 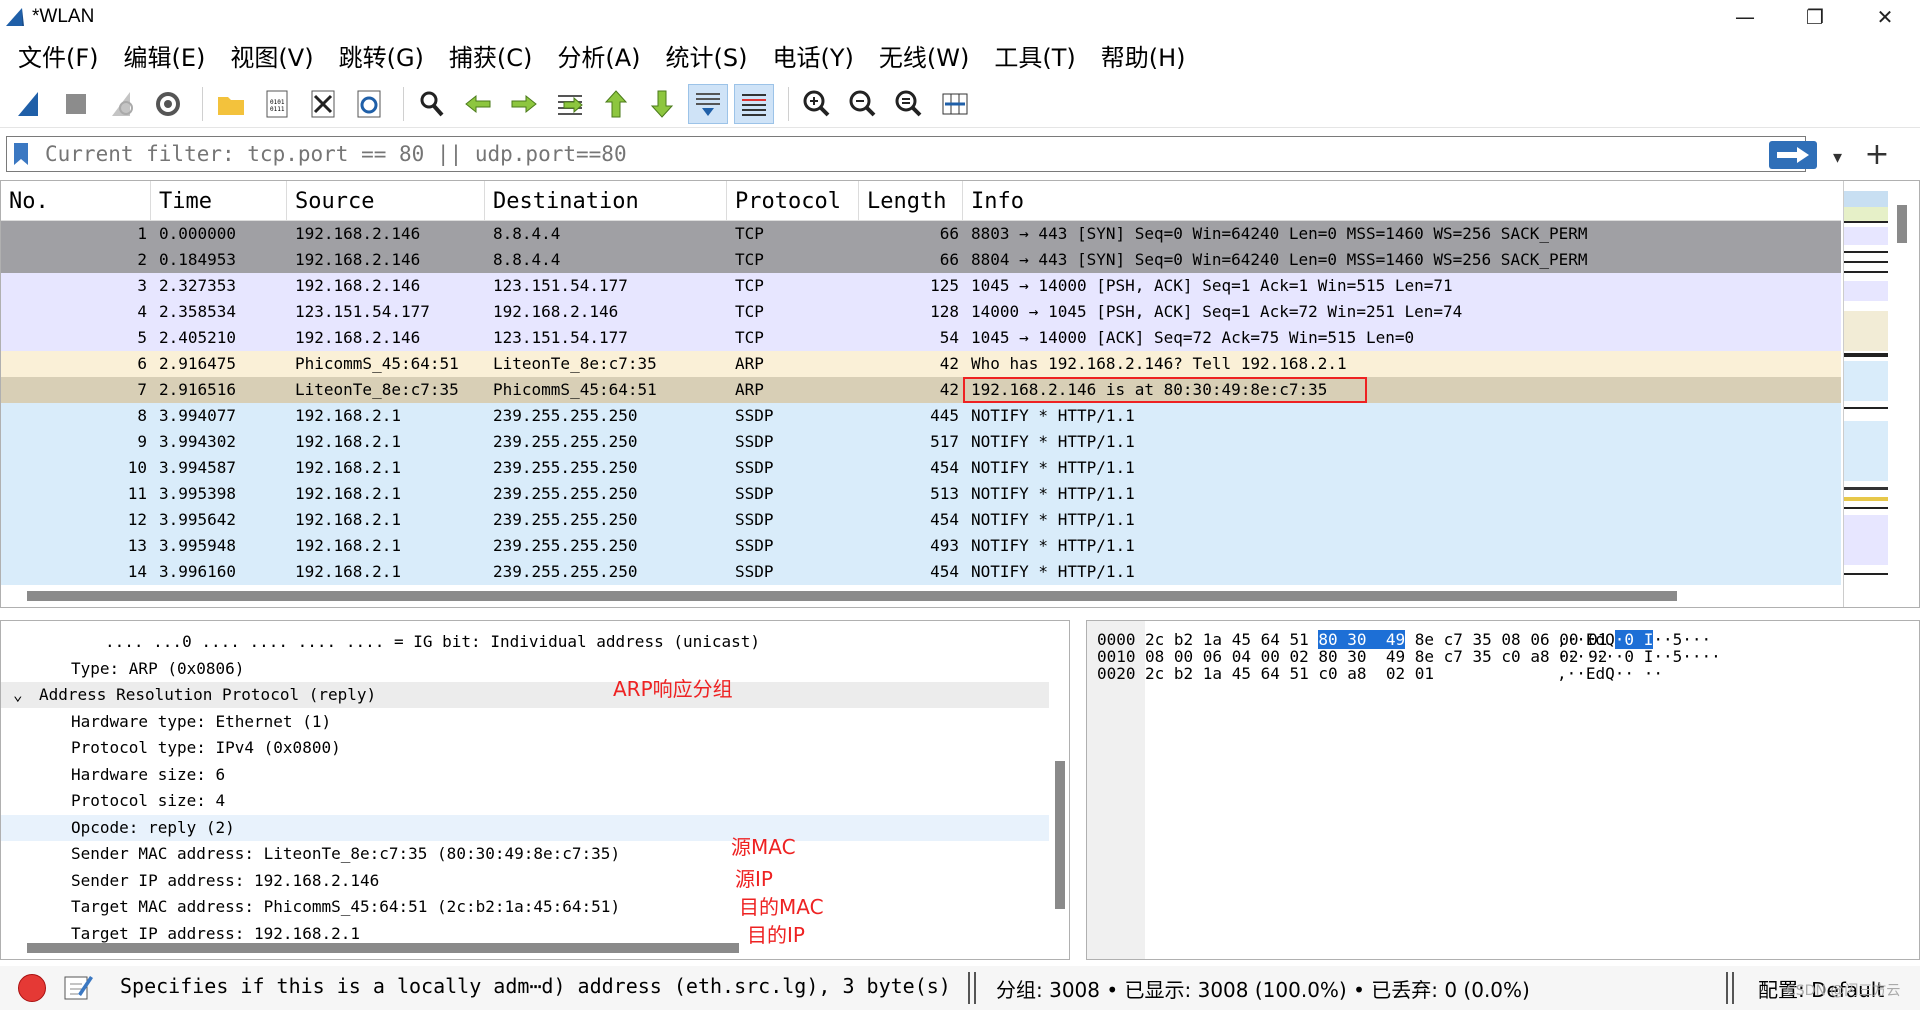 What do you see at coordinates (813, 55) in the screenshot?
I see `menu-telephony: 电话(Y)` at bounding box center [813, 55].